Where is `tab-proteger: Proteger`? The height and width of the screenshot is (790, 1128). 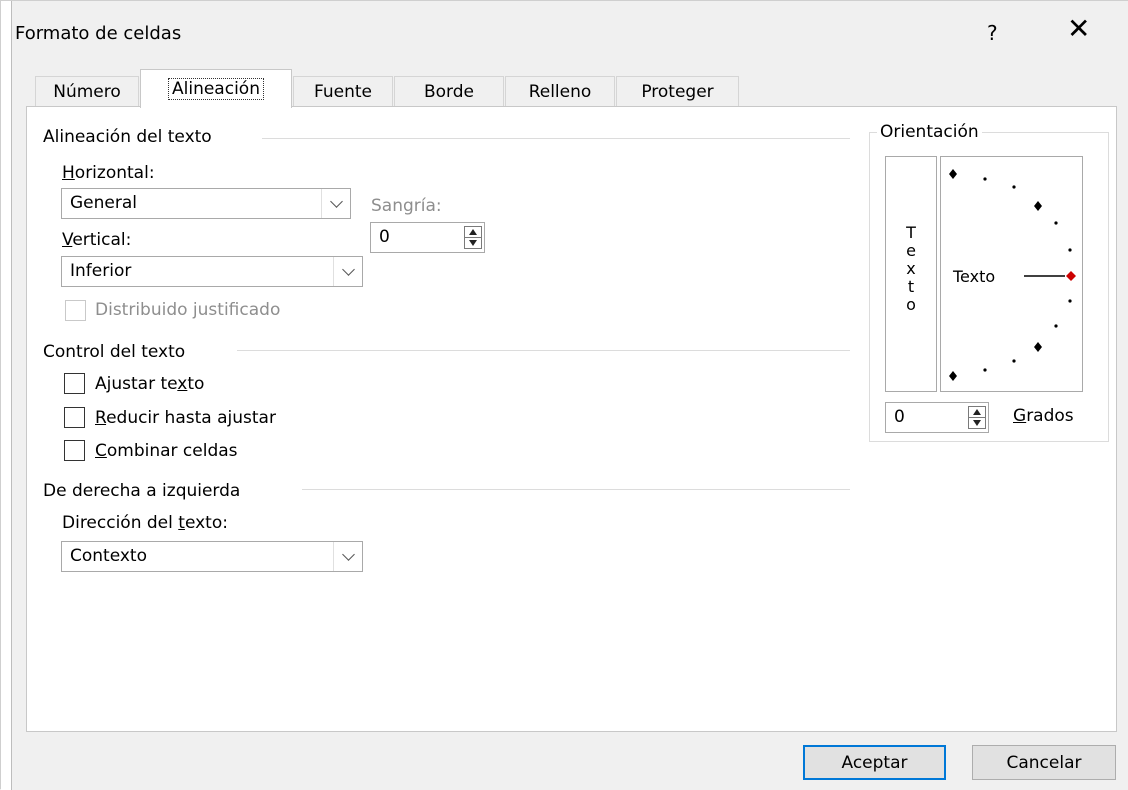
tab-proteger: Proteger is located at coordinates (677, 91).